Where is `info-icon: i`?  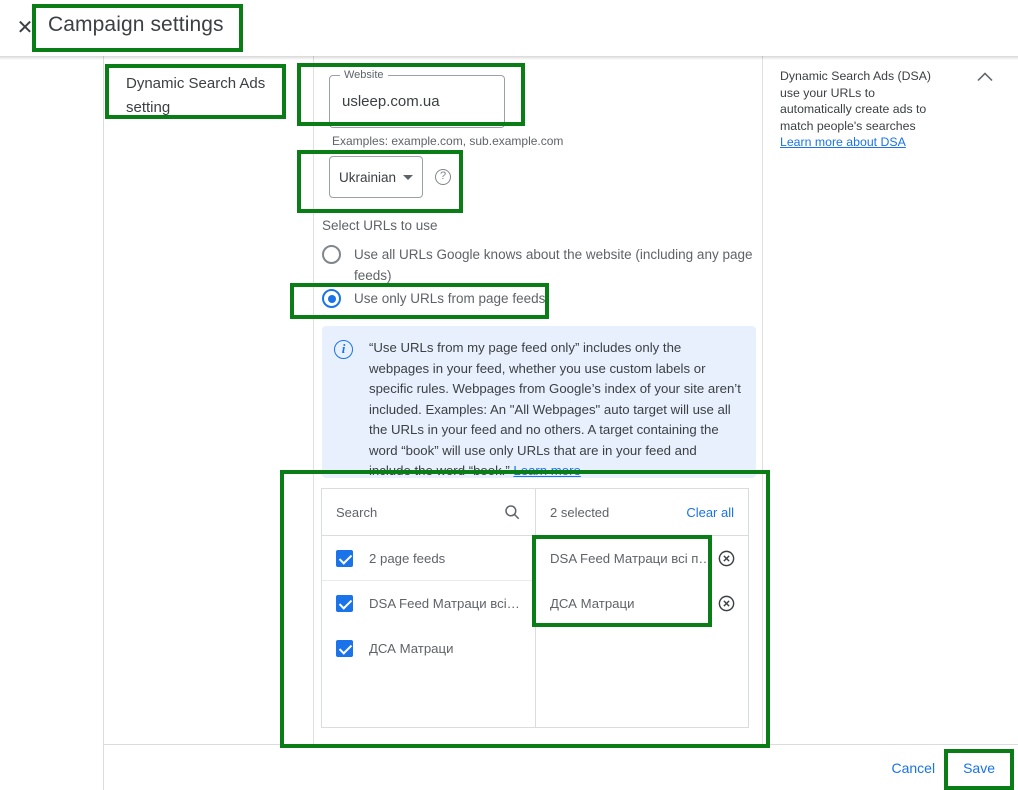 info-icon: i is located at coordinates (343, 349).